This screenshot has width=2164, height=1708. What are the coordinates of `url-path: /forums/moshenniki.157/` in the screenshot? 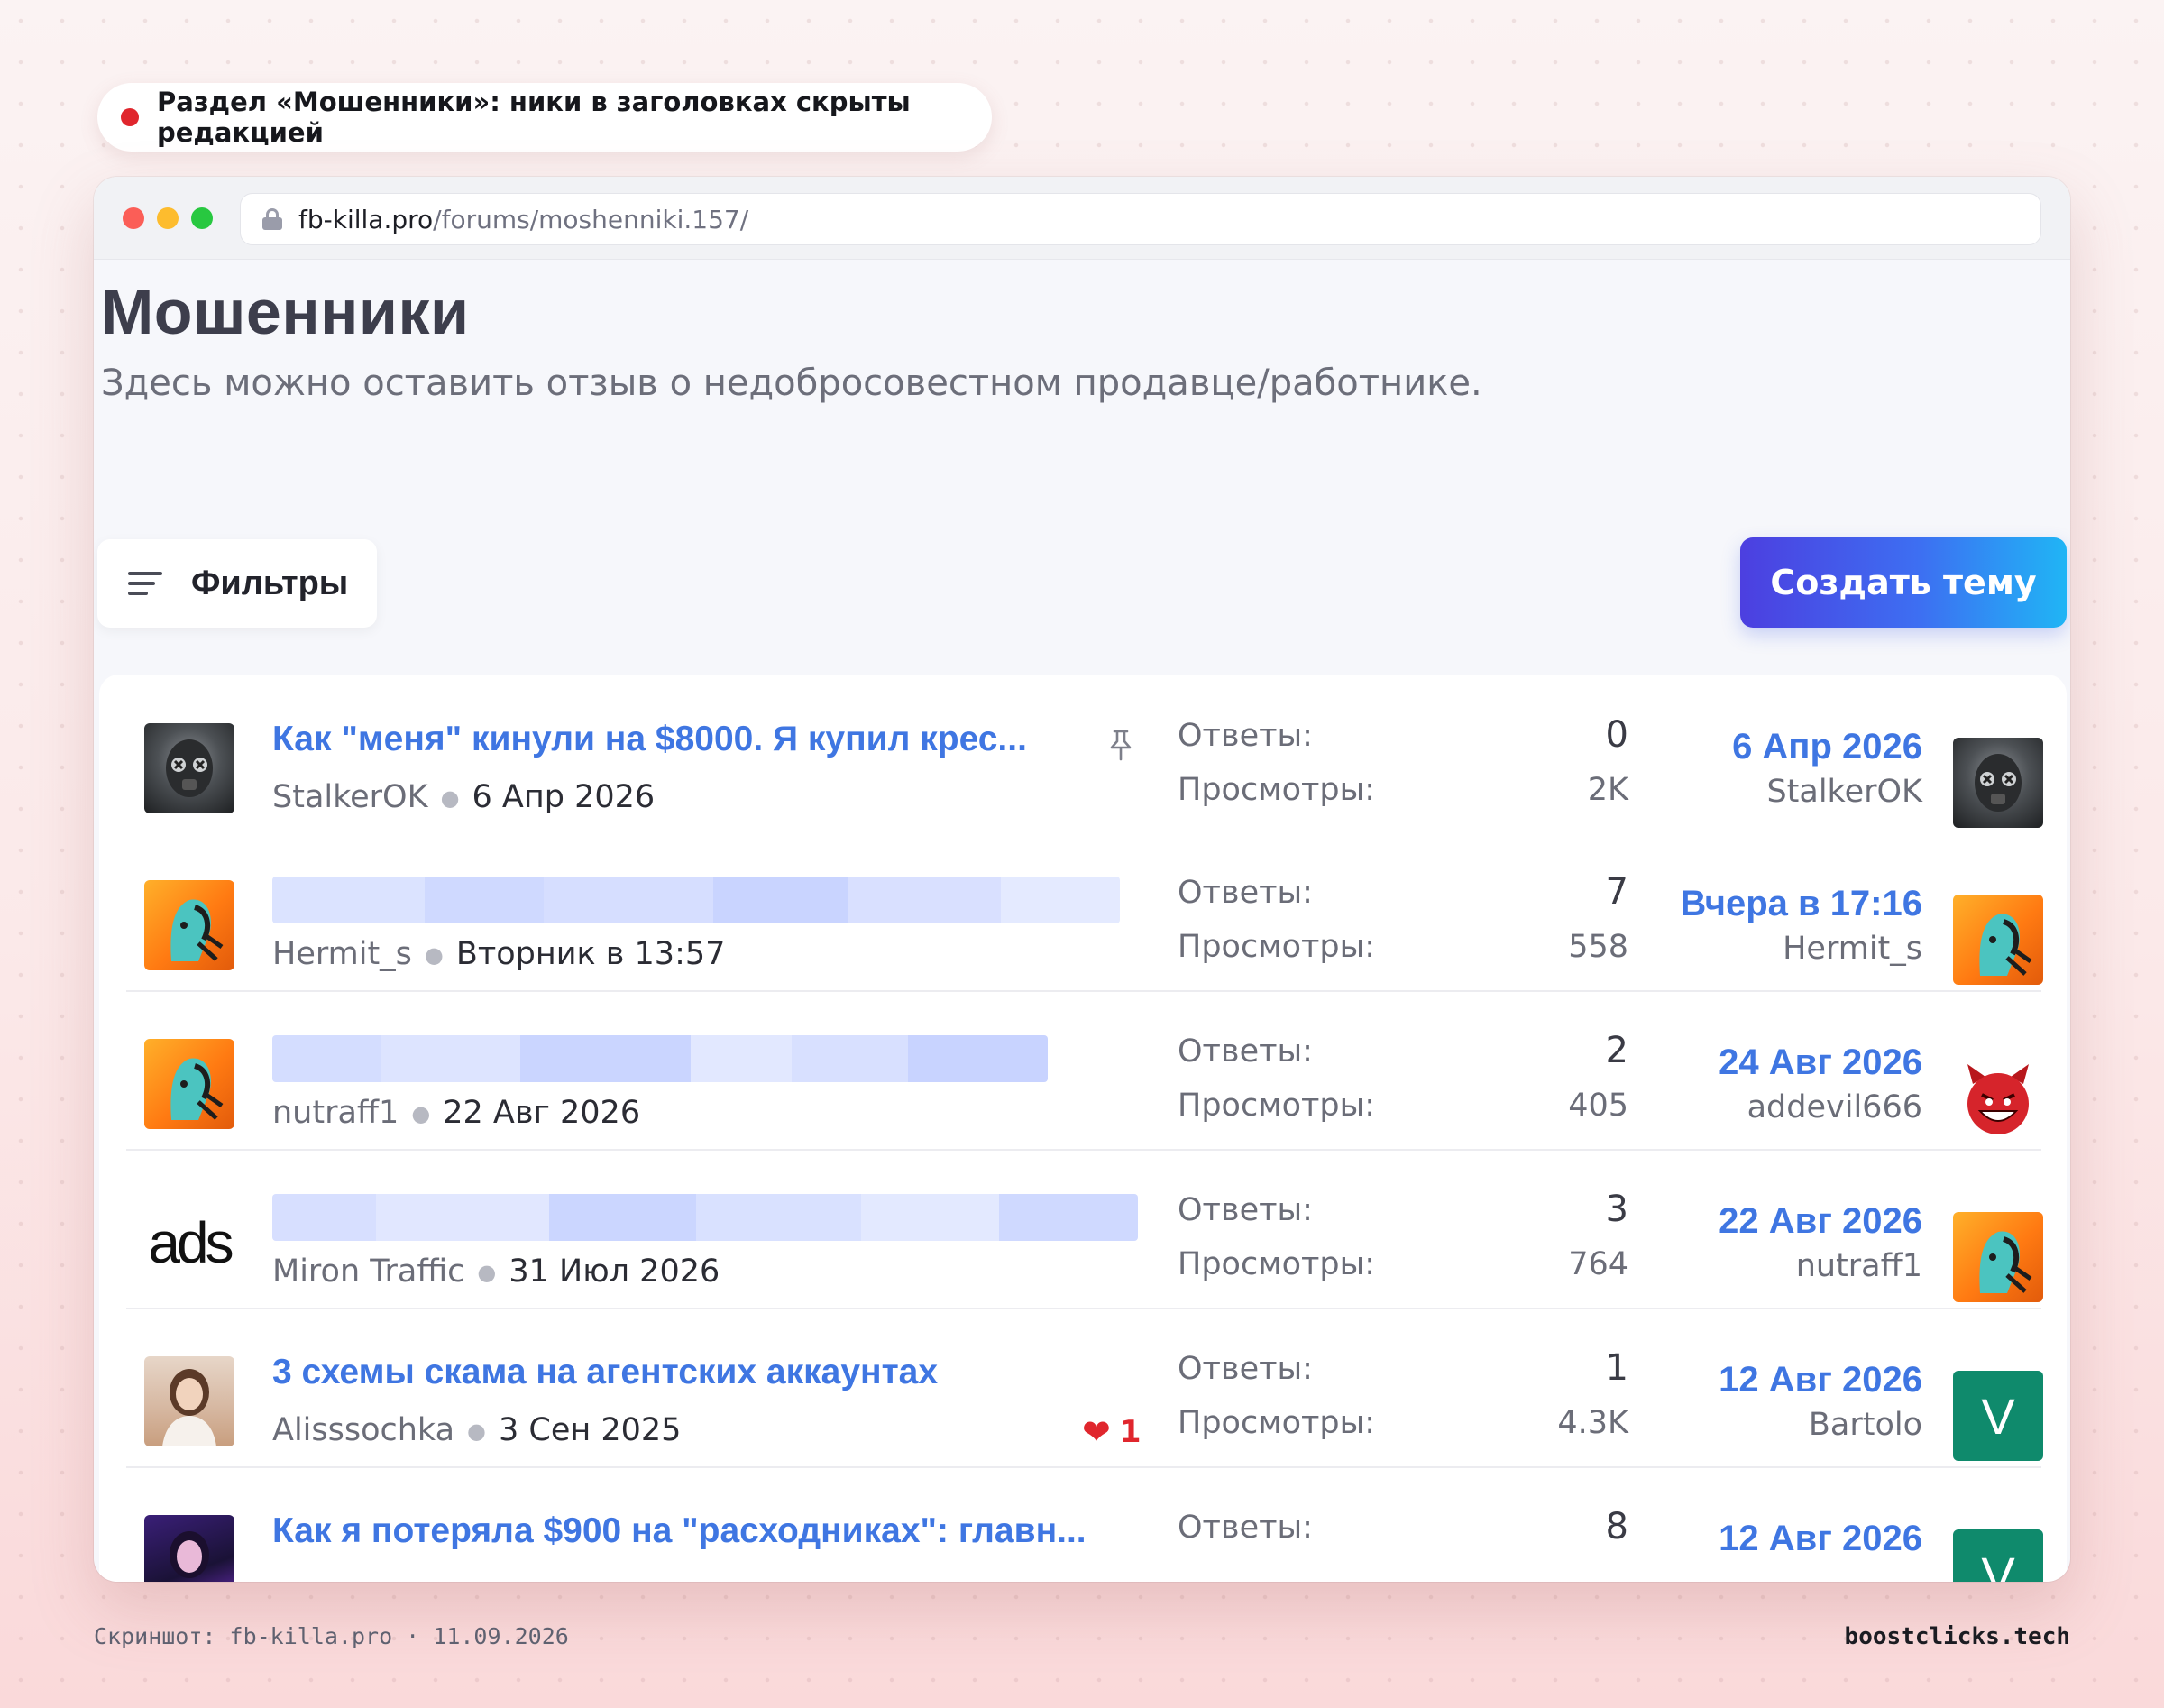 It's located at (591, 219).